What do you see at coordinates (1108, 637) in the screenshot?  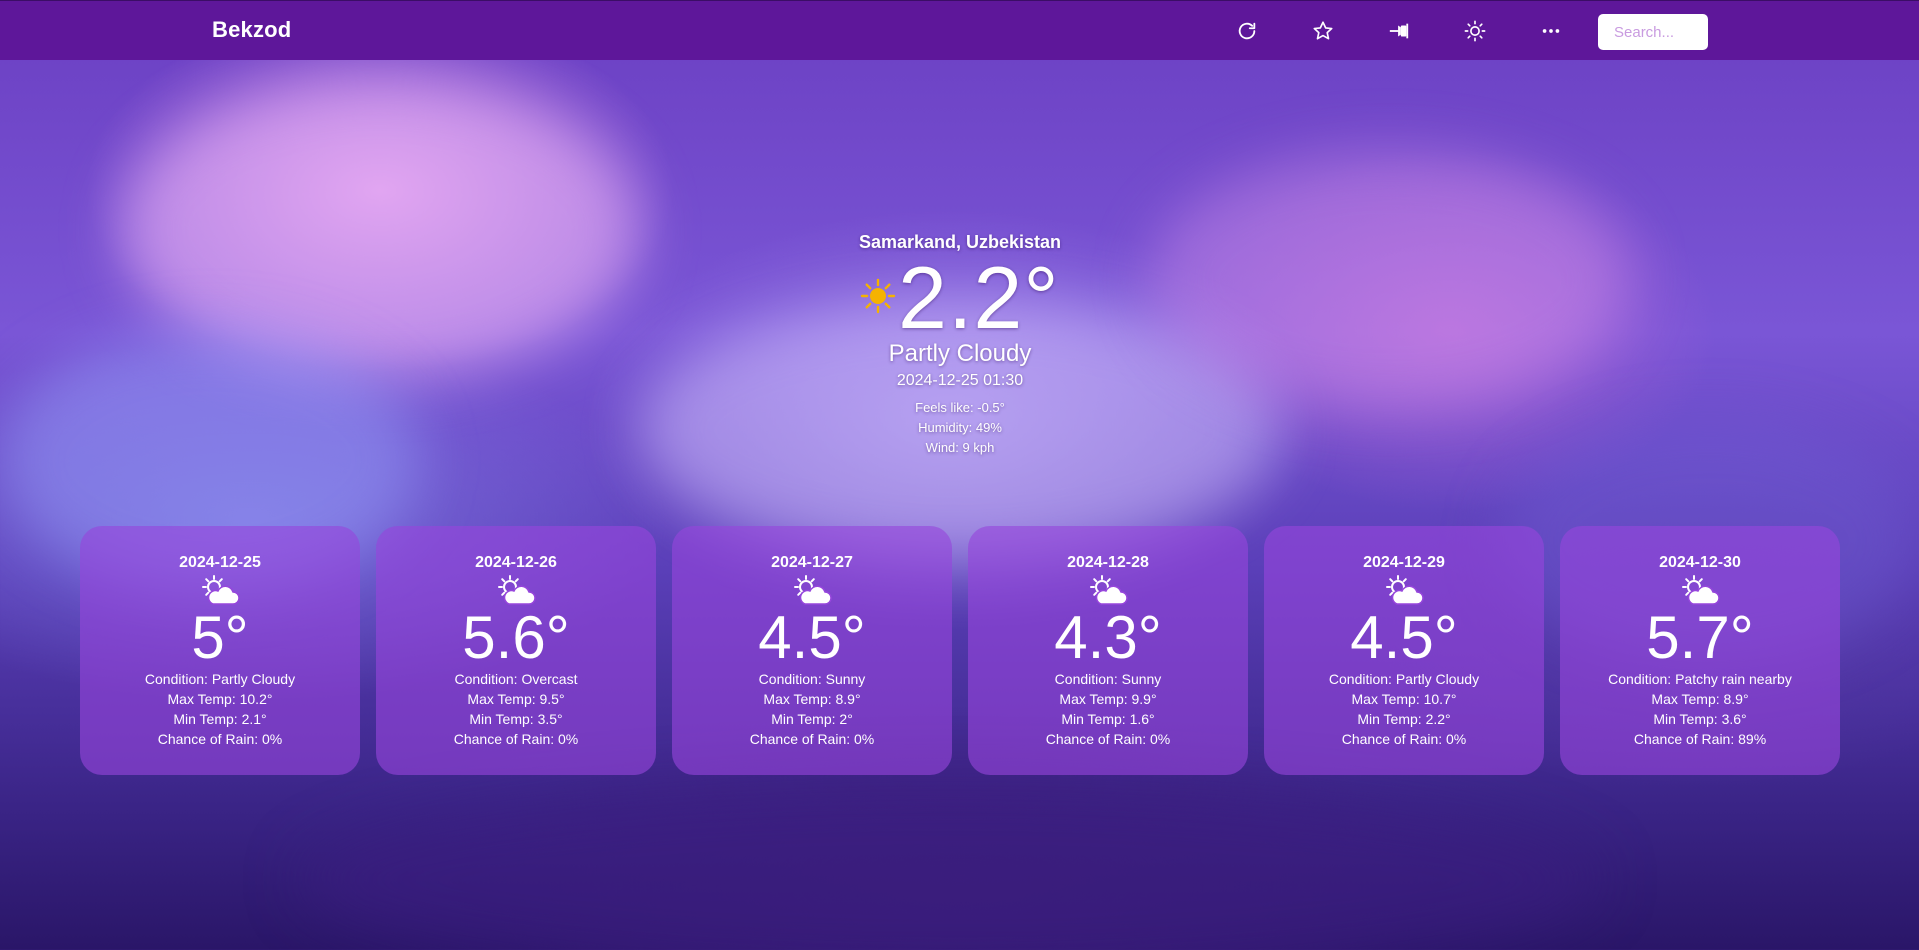 I see `forecast-temperature: 4.3°` at bounding box center [1108, 637].